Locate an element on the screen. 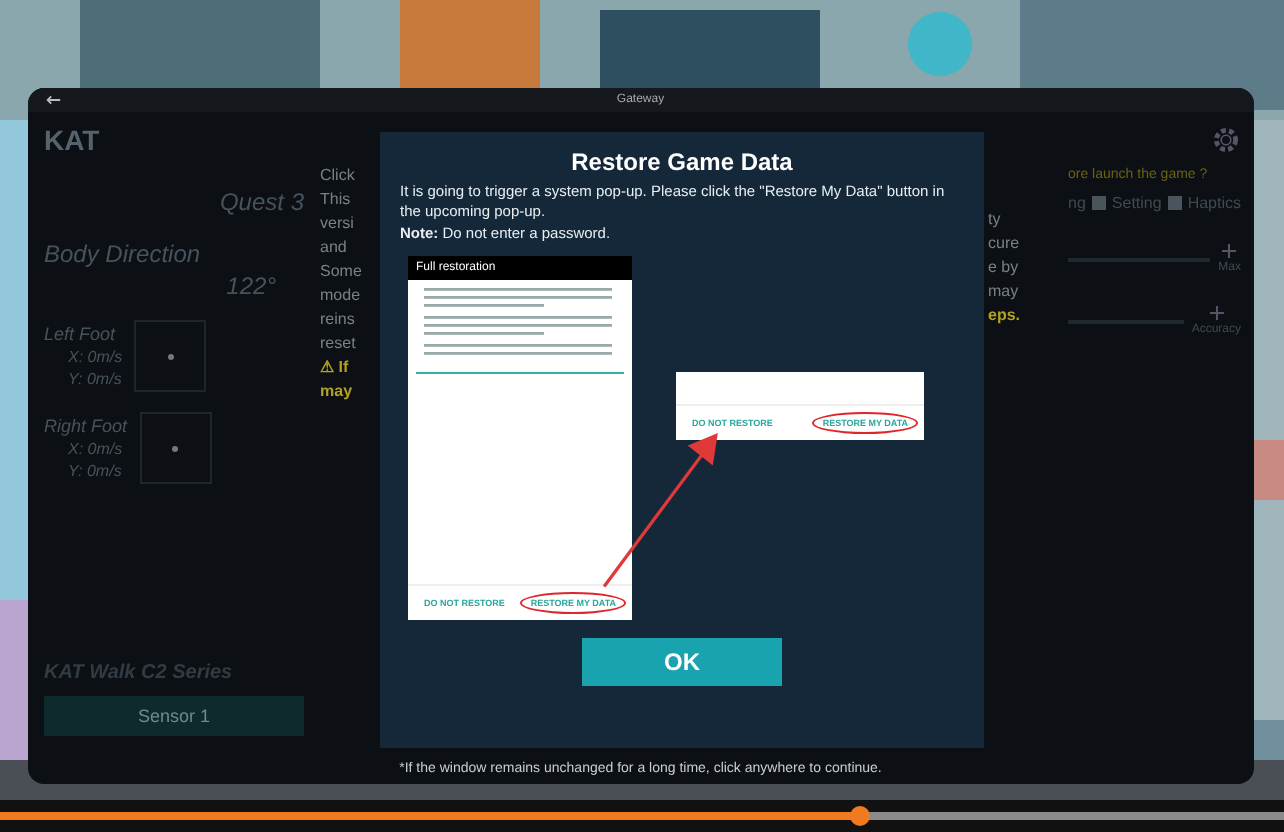  ok-button: OK is located at coordinates (682, 662).